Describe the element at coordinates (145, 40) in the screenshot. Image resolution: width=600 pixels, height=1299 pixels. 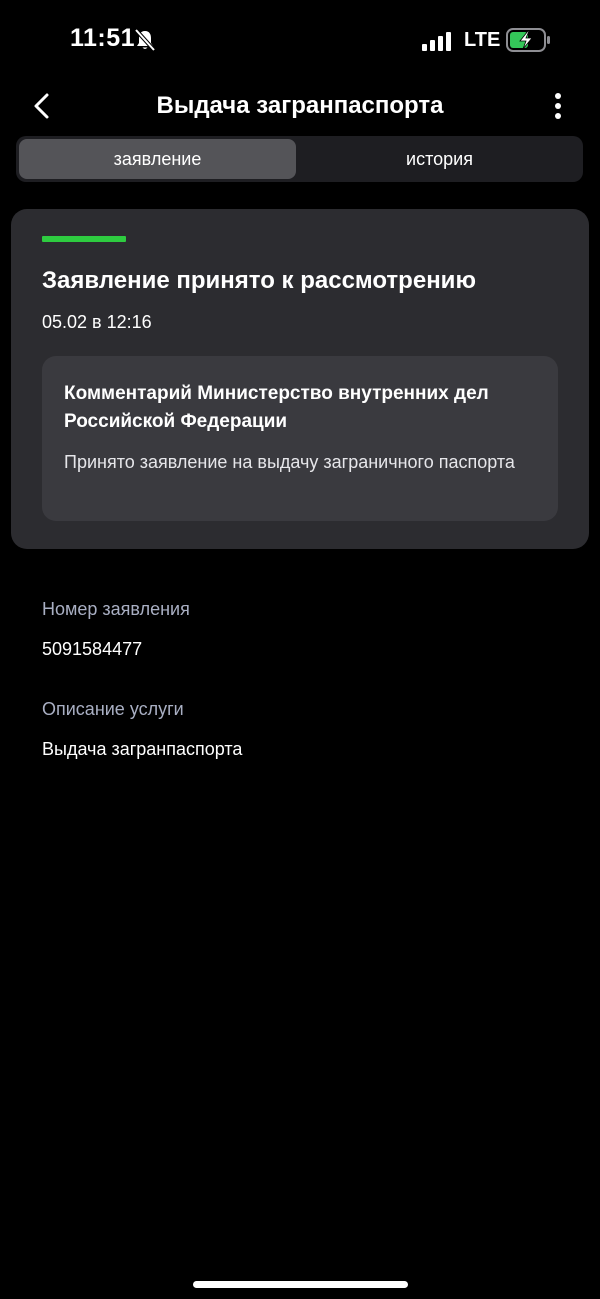
I see `bell-muted-icon` at that location.